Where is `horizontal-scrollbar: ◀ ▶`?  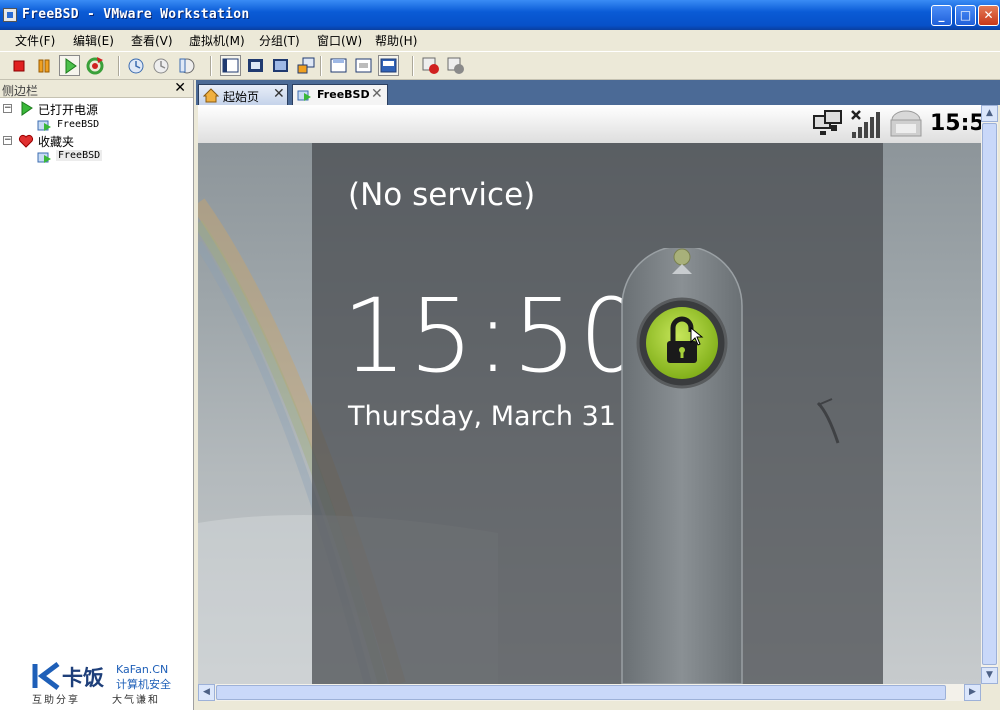
horizontal-scrollbar: ◀ ▶ is located at coordinates (589, 692).